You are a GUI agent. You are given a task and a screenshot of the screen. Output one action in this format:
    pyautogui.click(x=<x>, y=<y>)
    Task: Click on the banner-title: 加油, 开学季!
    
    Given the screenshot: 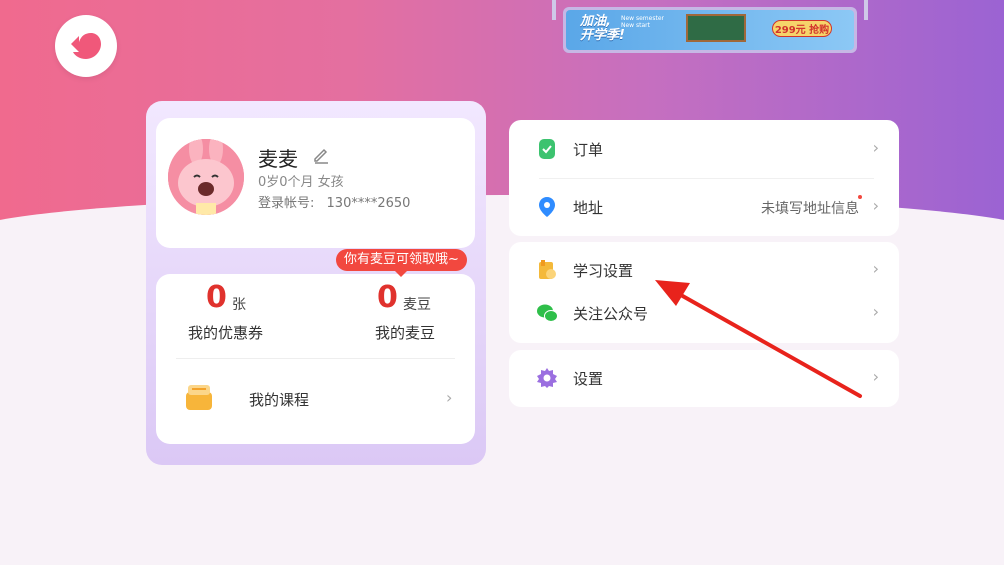 What is the action you would take?
    pyautogui.click(x=602, y=28)
    